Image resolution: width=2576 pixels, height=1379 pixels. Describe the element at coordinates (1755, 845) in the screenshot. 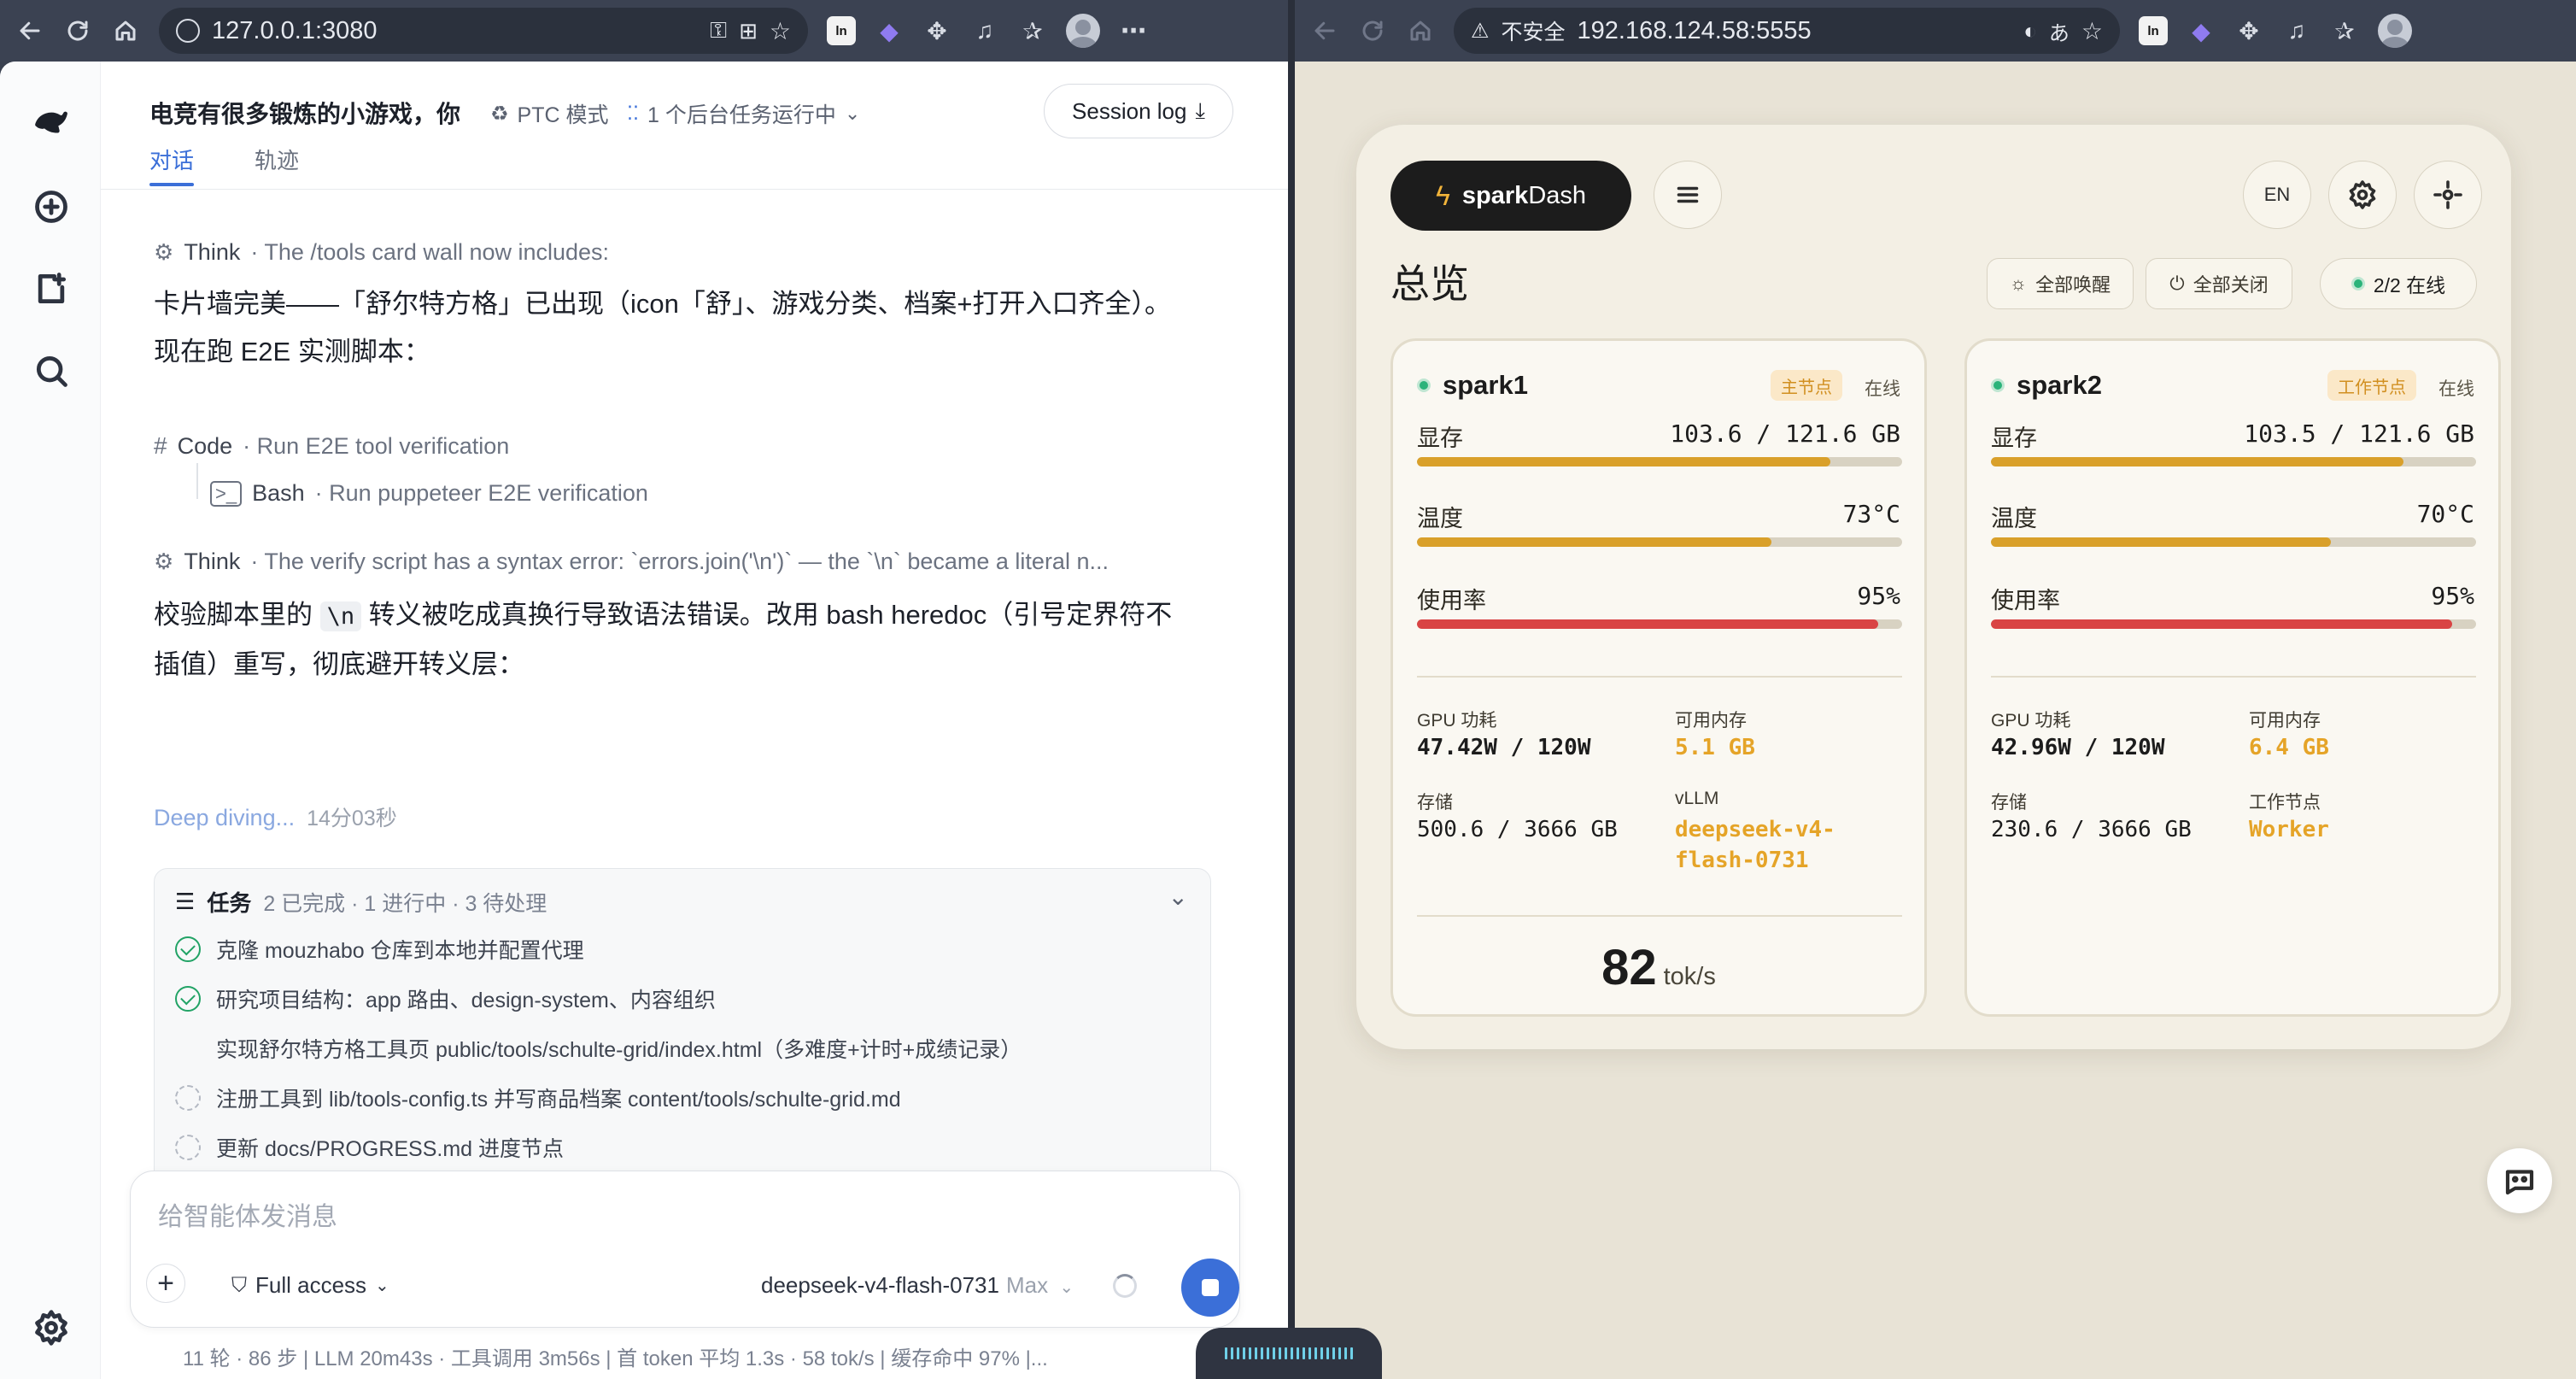

I see `service-value: deepseek-v4- flash-0731` at that location.